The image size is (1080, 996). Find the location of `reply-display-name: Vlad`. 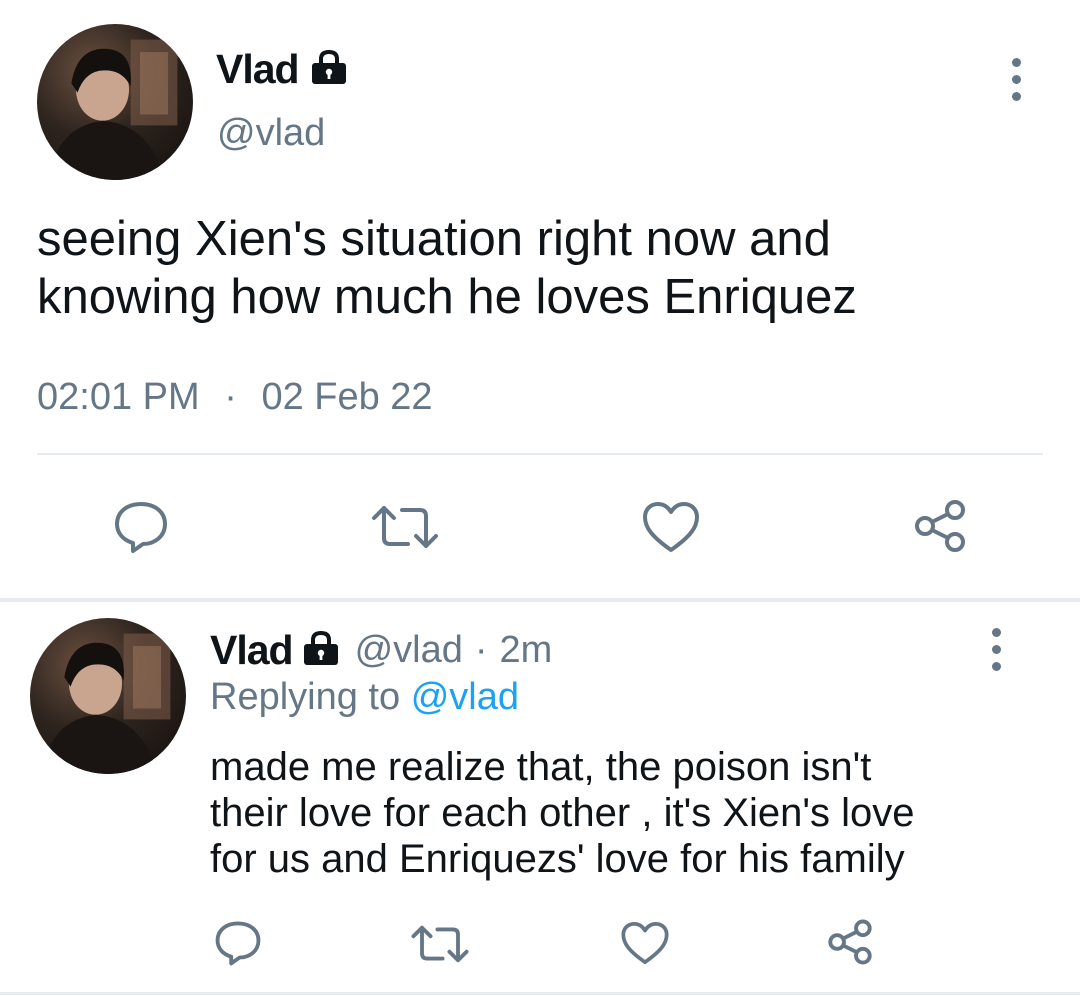

reply-display-name: Vlad is located at coordinates (252, 650).